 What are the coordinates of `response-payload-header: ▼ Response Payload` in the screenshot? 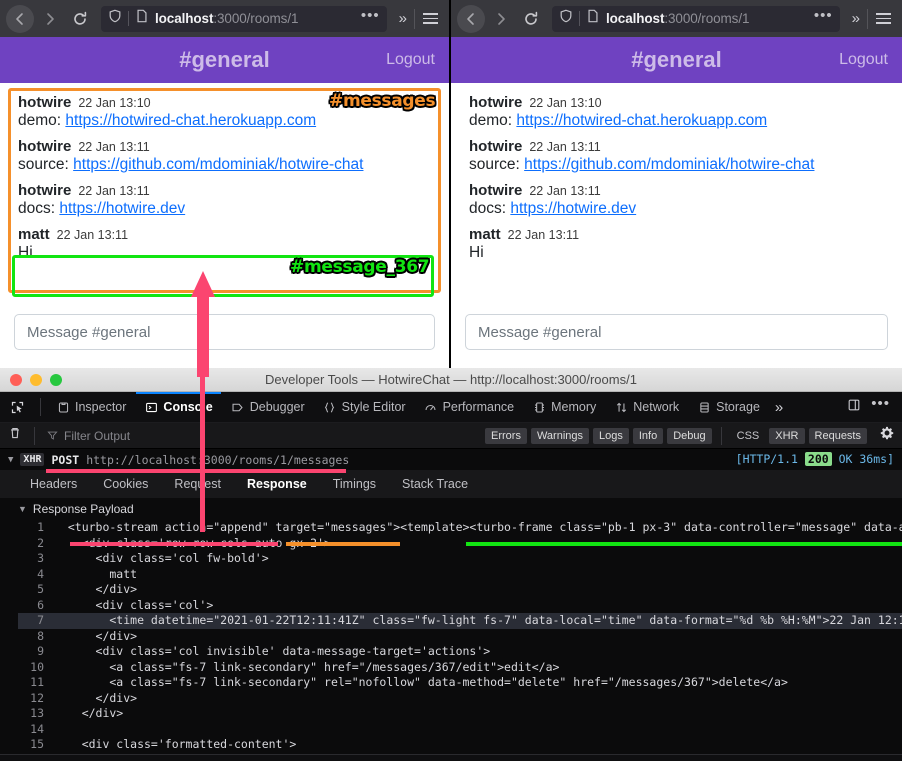 It's located at (451, 509).